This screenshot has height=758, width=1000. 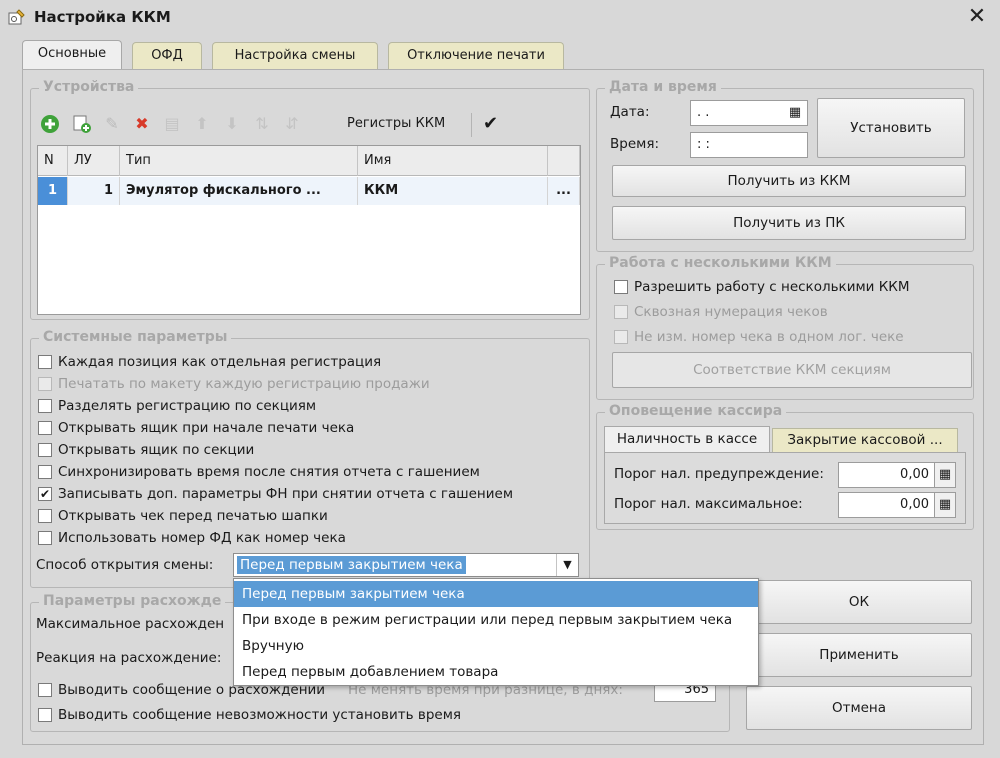 What do you see at coordinates (977, 17) in the screenshot?
I see `close-icon: ✕` at bounding box center [977, 17].